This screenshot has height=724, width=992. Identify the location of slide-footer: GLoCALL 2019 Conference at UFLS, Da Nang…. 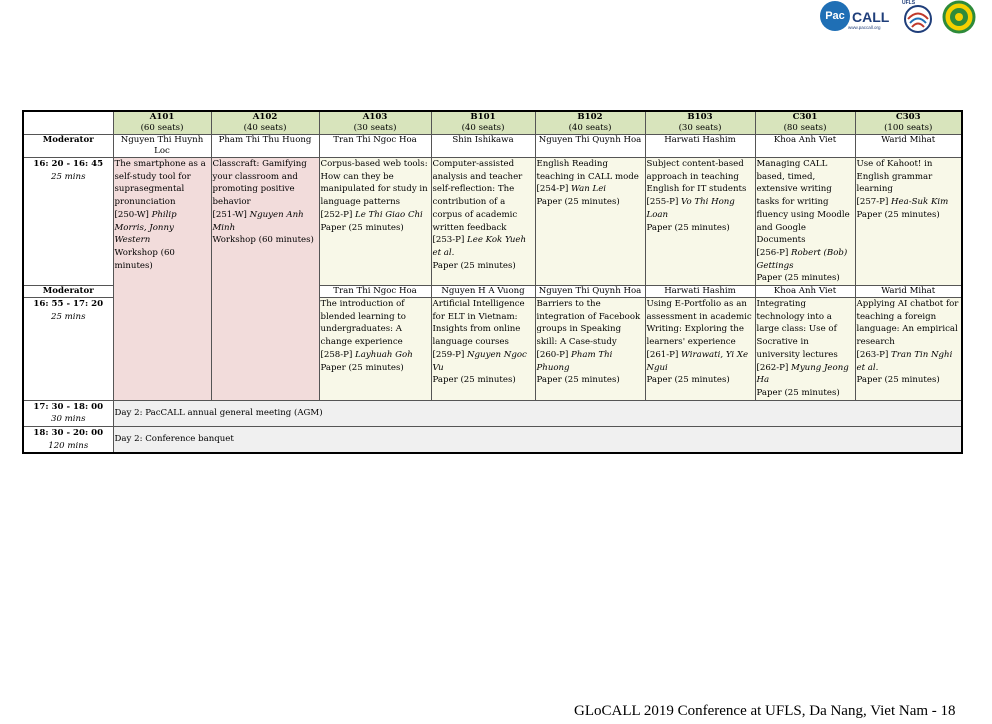
(765, 711).